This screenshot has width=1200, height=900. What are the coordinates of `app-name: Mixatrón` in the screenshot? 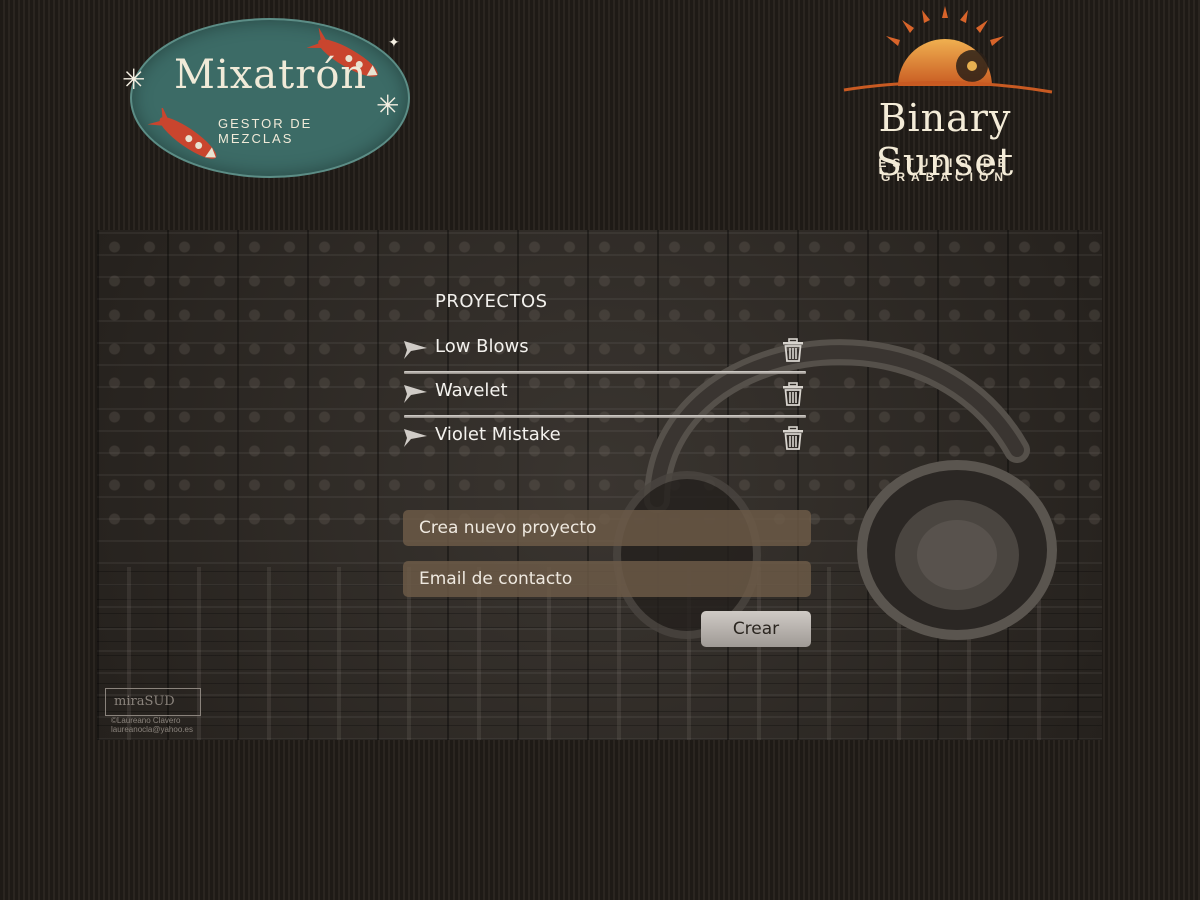 It's located at (271, 75).